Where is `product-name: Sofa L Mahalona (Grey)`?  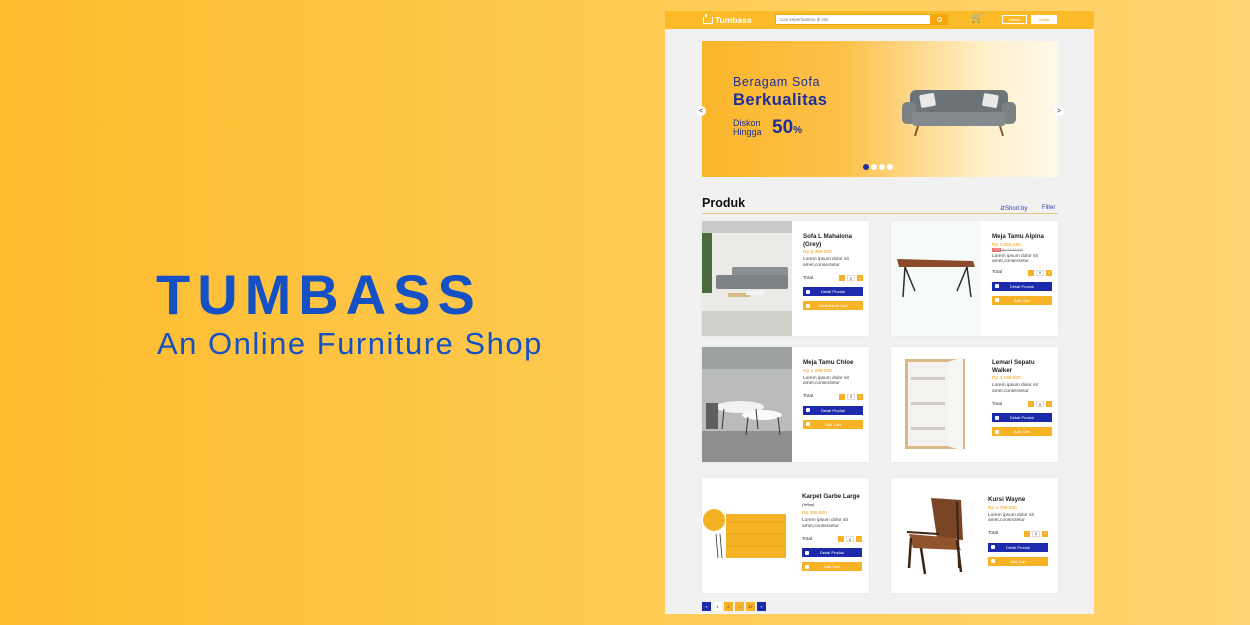
product-name: Sofa L Mahalona (Grey) is located at coordinates (833, 240).